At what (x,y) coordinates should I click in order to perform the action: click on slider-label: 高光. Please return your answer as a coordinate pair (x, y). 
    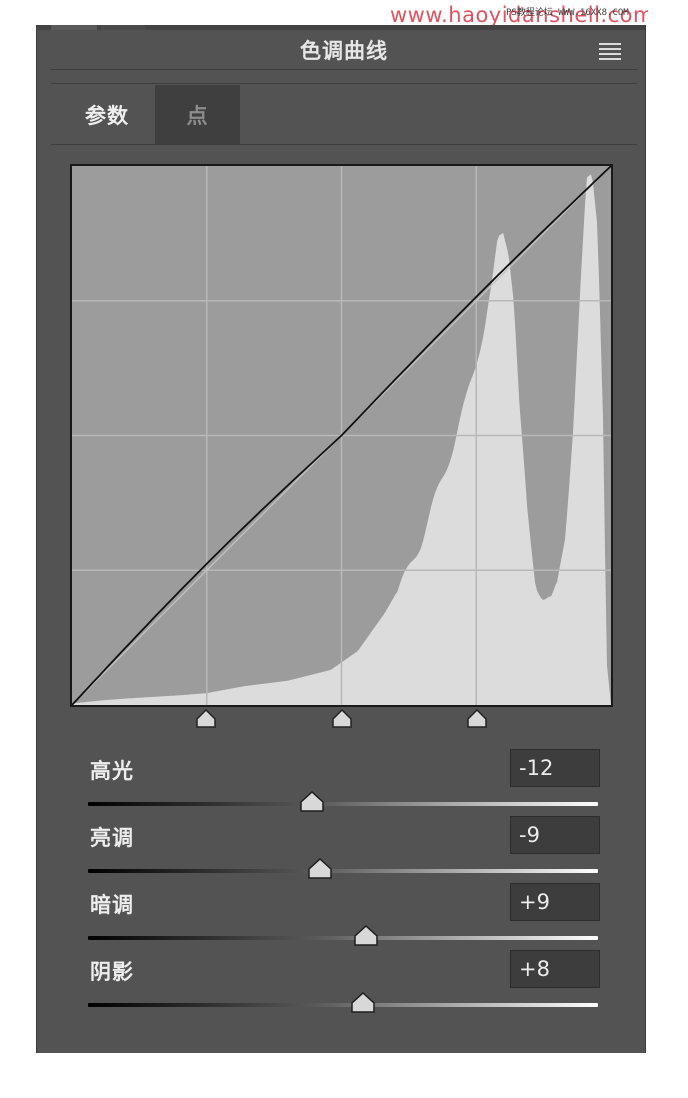
    Looking at the image, I should click on (112, 771).